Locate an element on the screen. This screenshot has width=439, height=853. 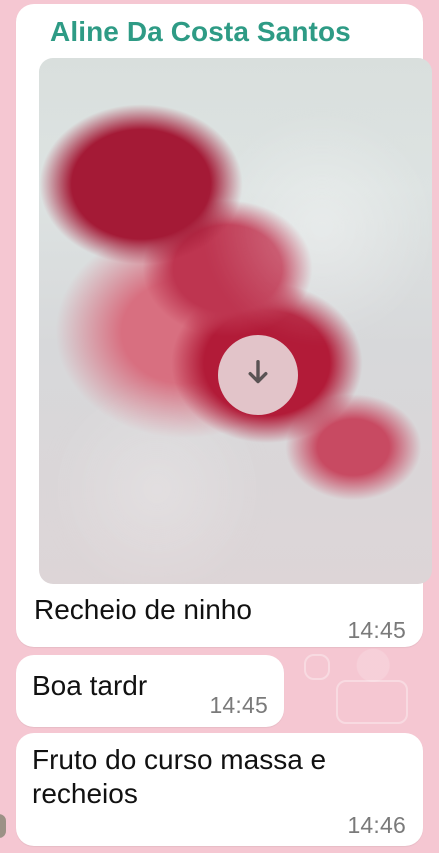
download-arrow-icon is located at coordinates (258, 375).